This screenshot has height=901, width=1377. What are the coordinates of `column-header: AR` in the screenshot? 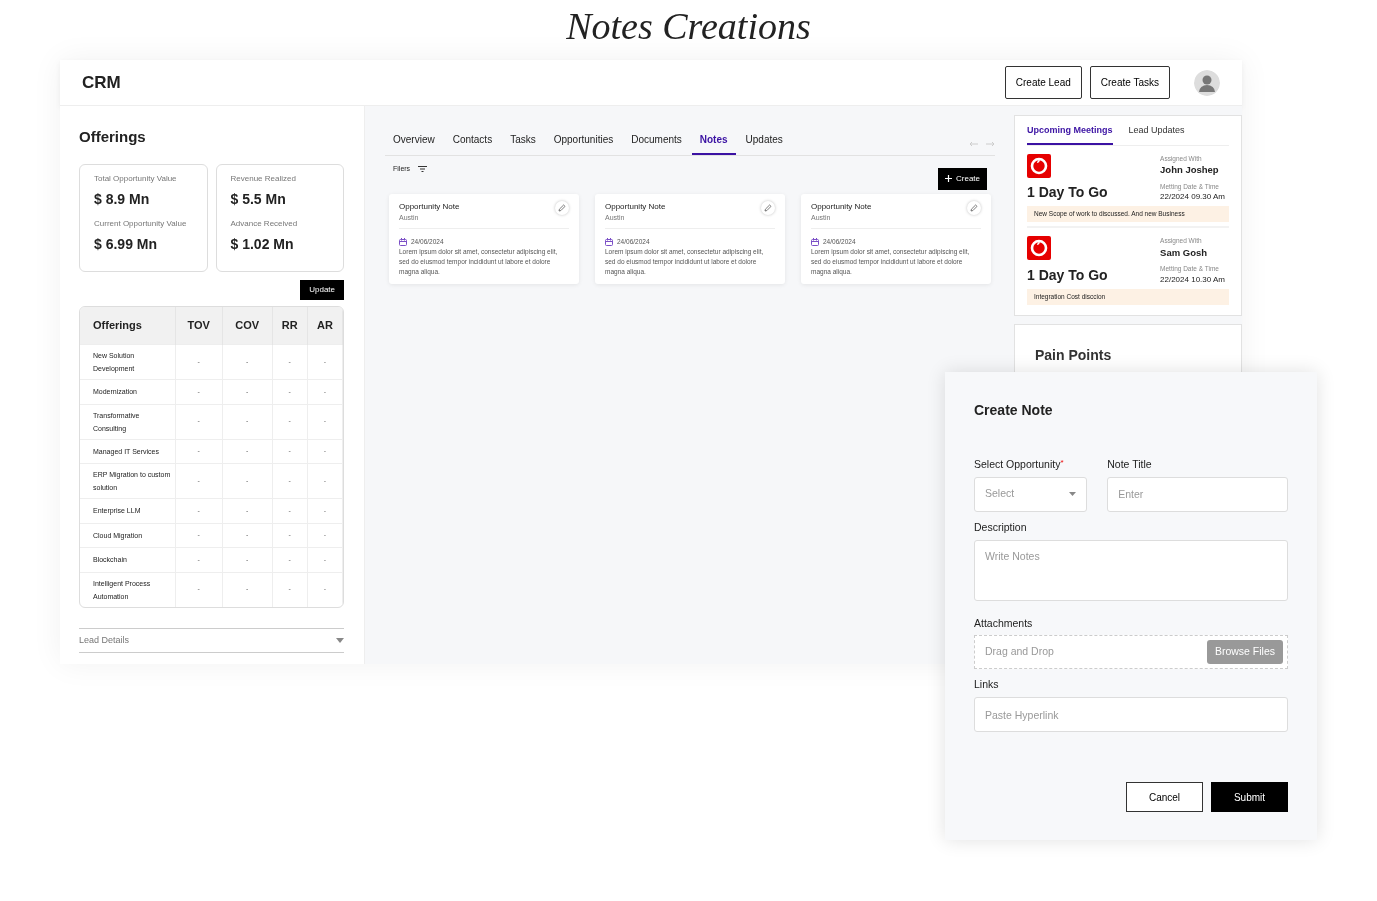 It's located at (325, 325).